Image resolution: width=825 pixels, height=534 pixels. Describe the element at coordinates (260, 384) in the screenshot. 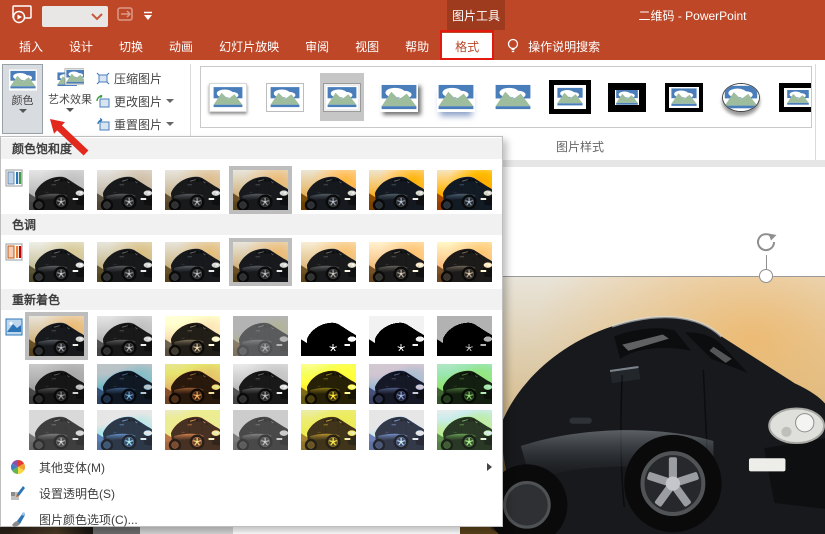

I see `recolor-gray` at that location.